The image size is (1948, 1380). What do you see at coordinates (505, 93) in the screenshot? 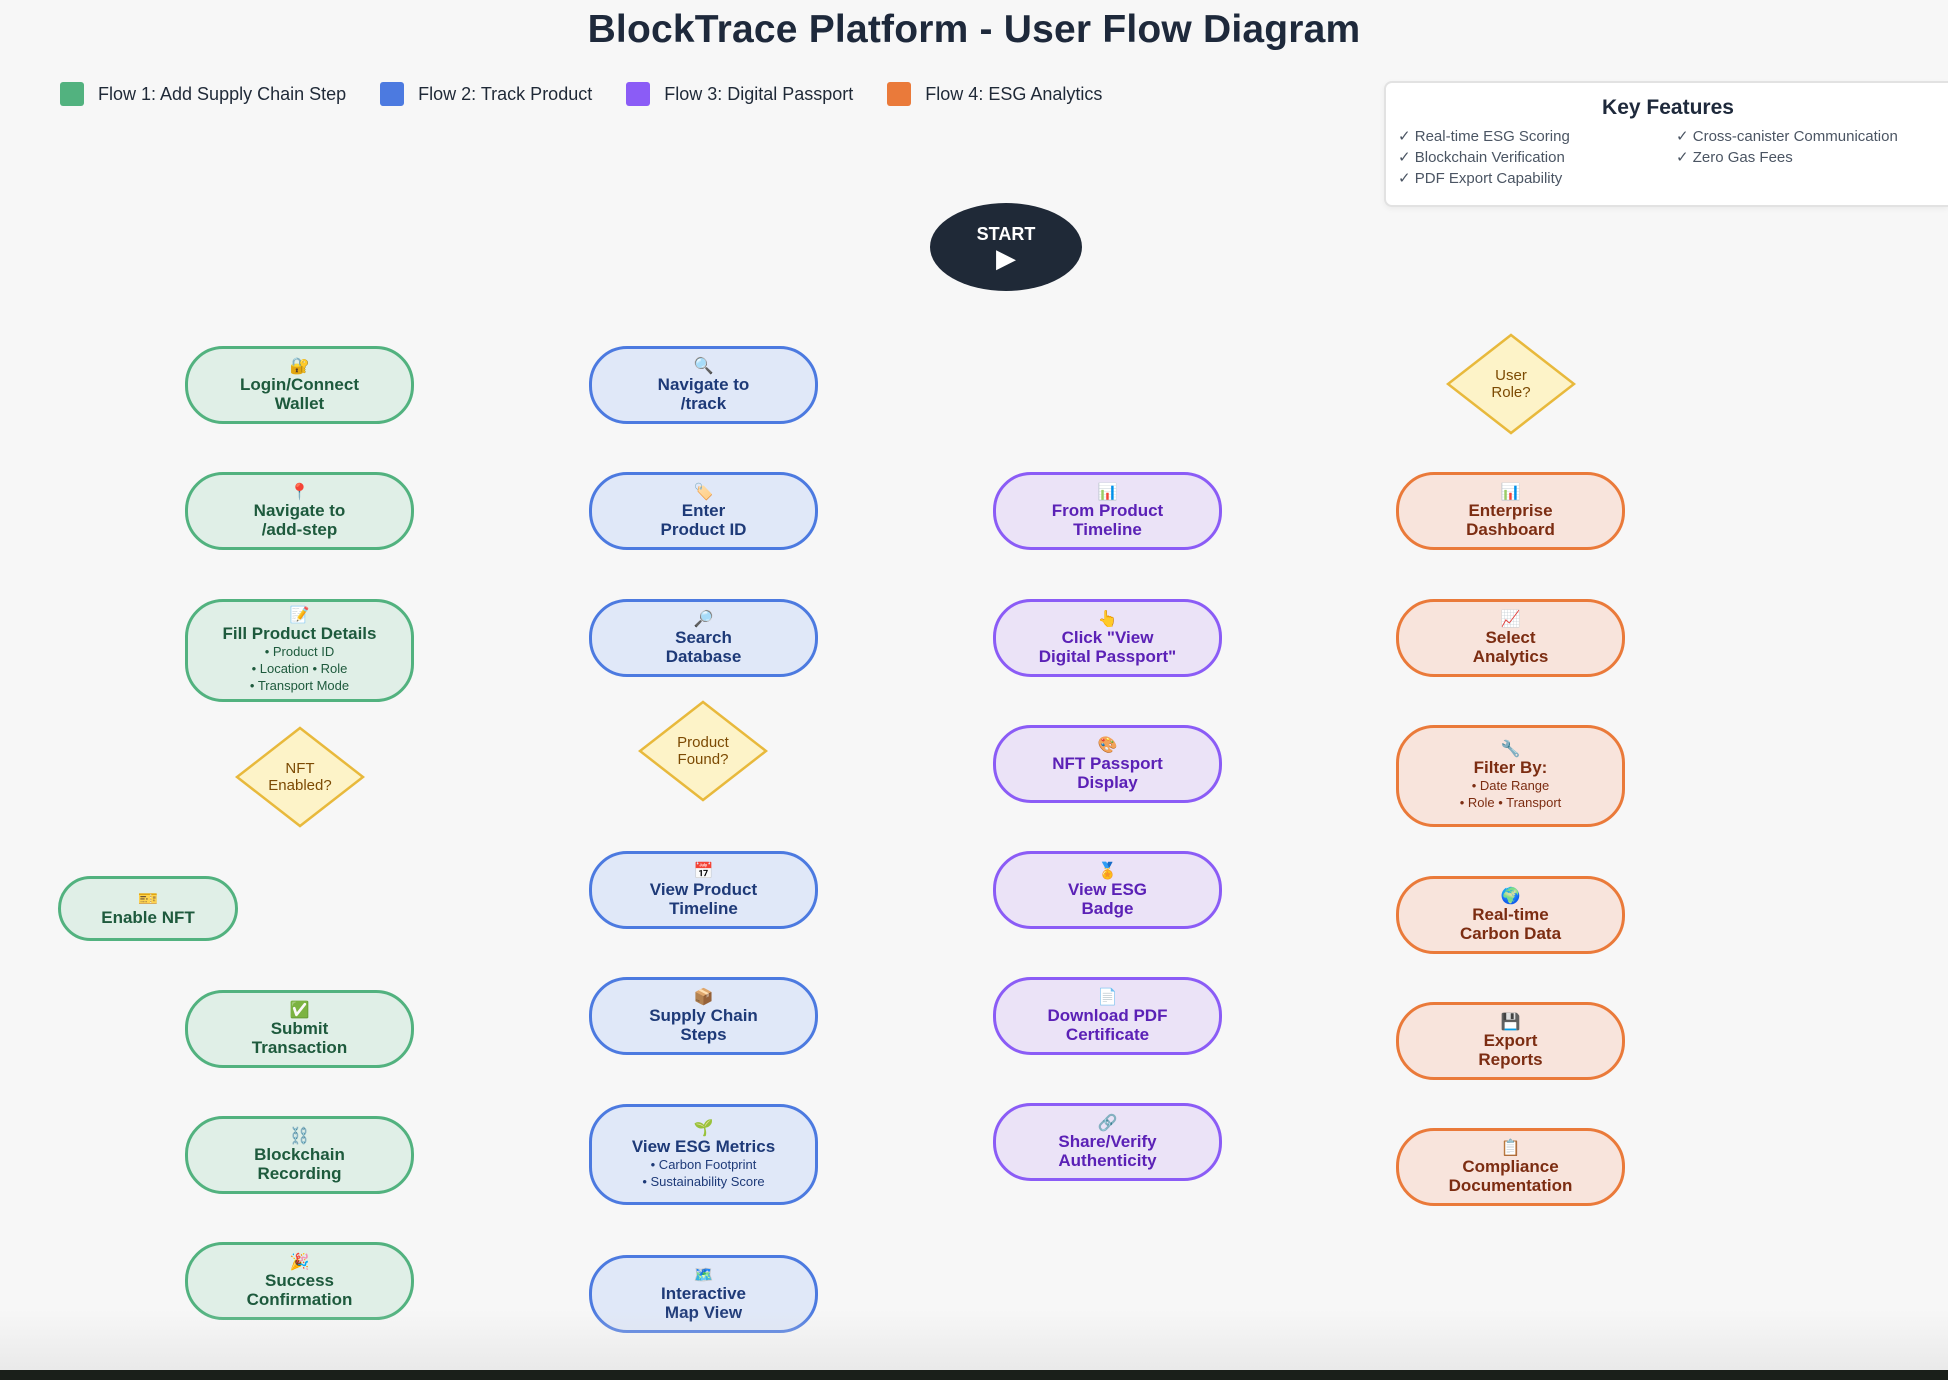
I see `legend-label: Flow 2: Track Product` at bounding box center [505, 93].